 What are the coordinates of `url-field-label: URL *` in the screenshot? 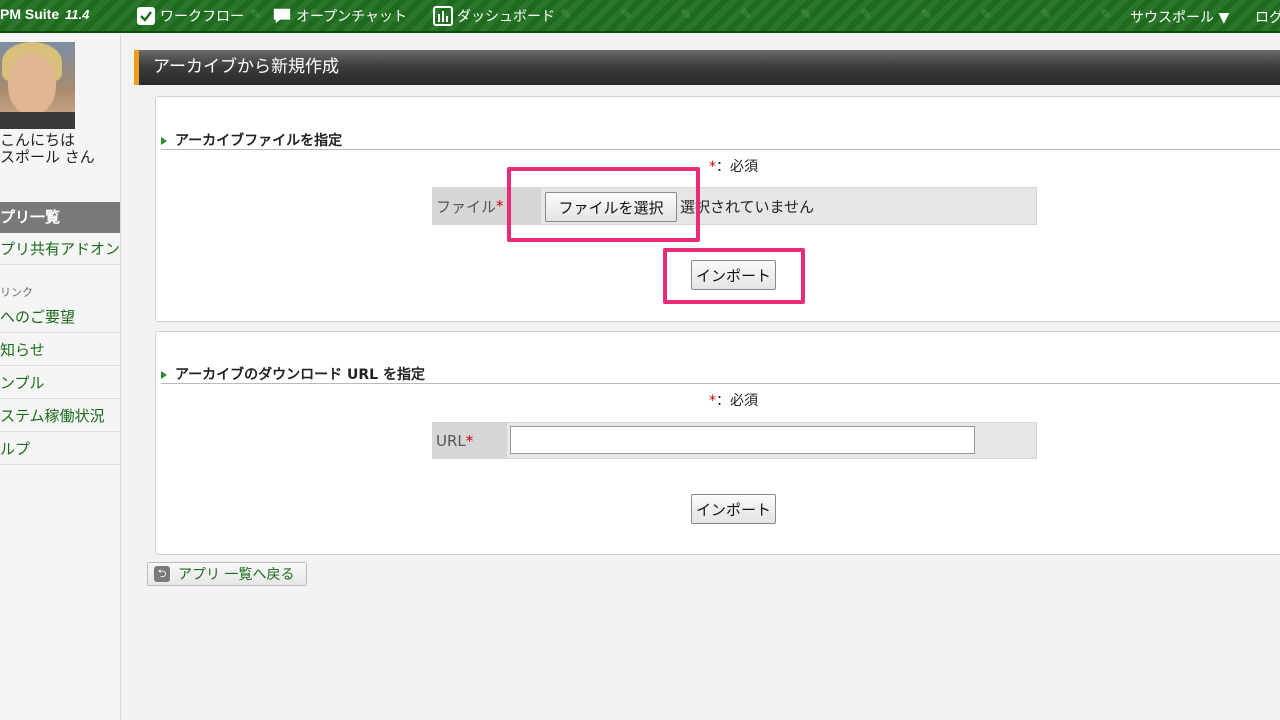 It's located at (470, 440).